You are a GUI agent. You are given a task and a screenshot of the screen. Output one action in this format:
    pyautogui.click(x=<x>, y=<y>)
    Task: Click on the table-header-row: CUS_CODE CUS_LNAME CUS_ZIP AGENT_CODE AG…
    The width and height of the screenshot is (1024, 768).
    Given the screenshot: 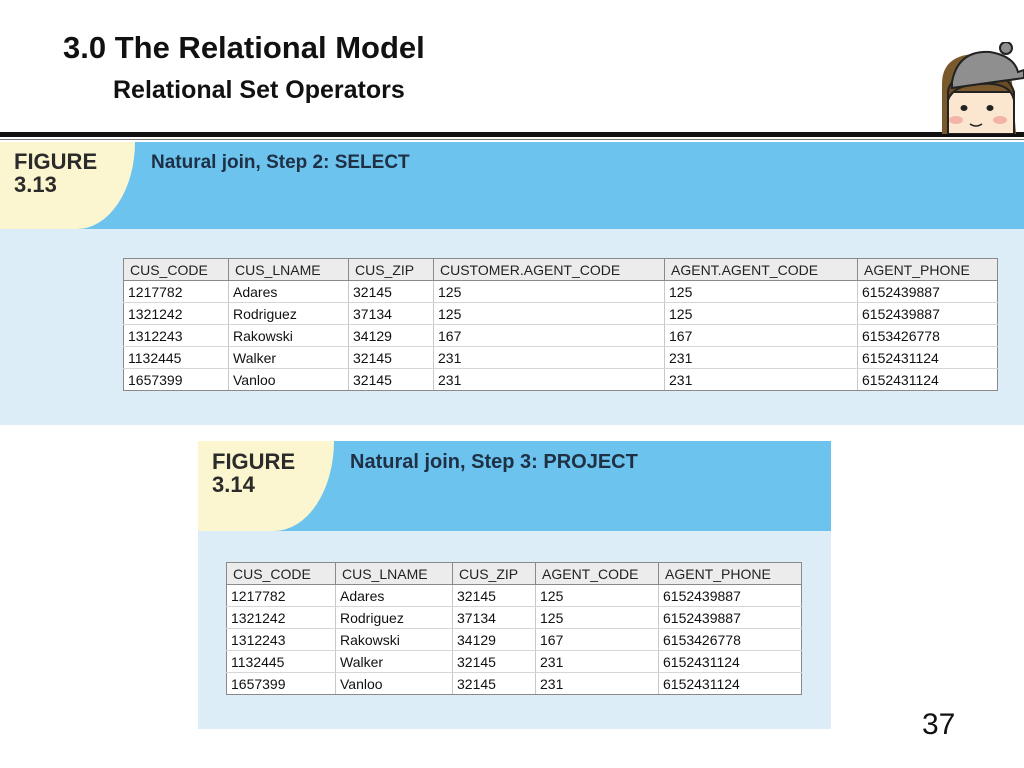 What is the action you would take?
    pyautogui.click(x=514, y=573)
    